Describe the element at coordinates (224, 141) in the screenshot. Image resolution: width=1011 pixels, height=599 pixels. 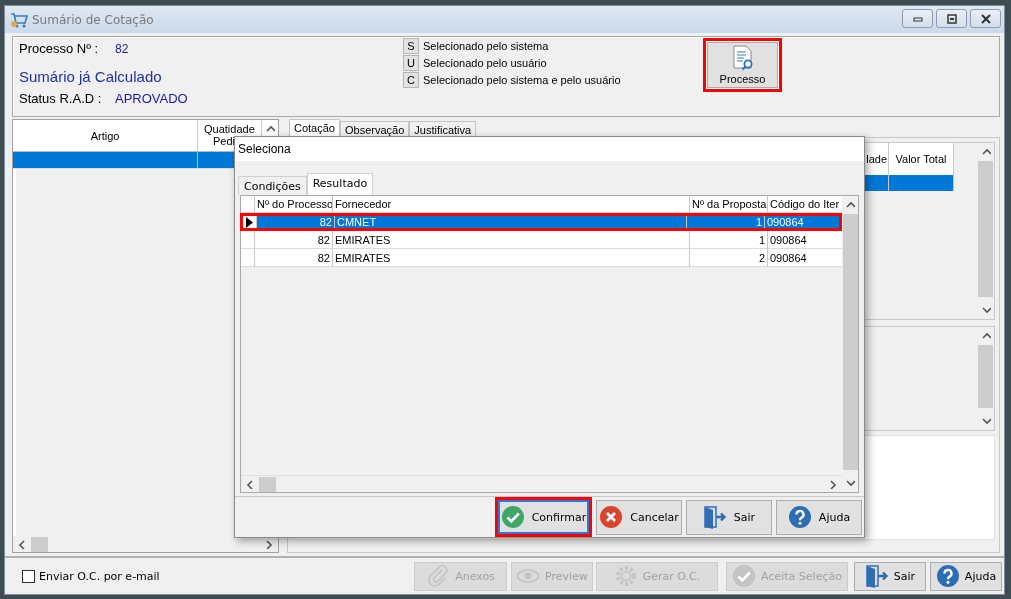
I see `column-header-text: Pedi` at that location.